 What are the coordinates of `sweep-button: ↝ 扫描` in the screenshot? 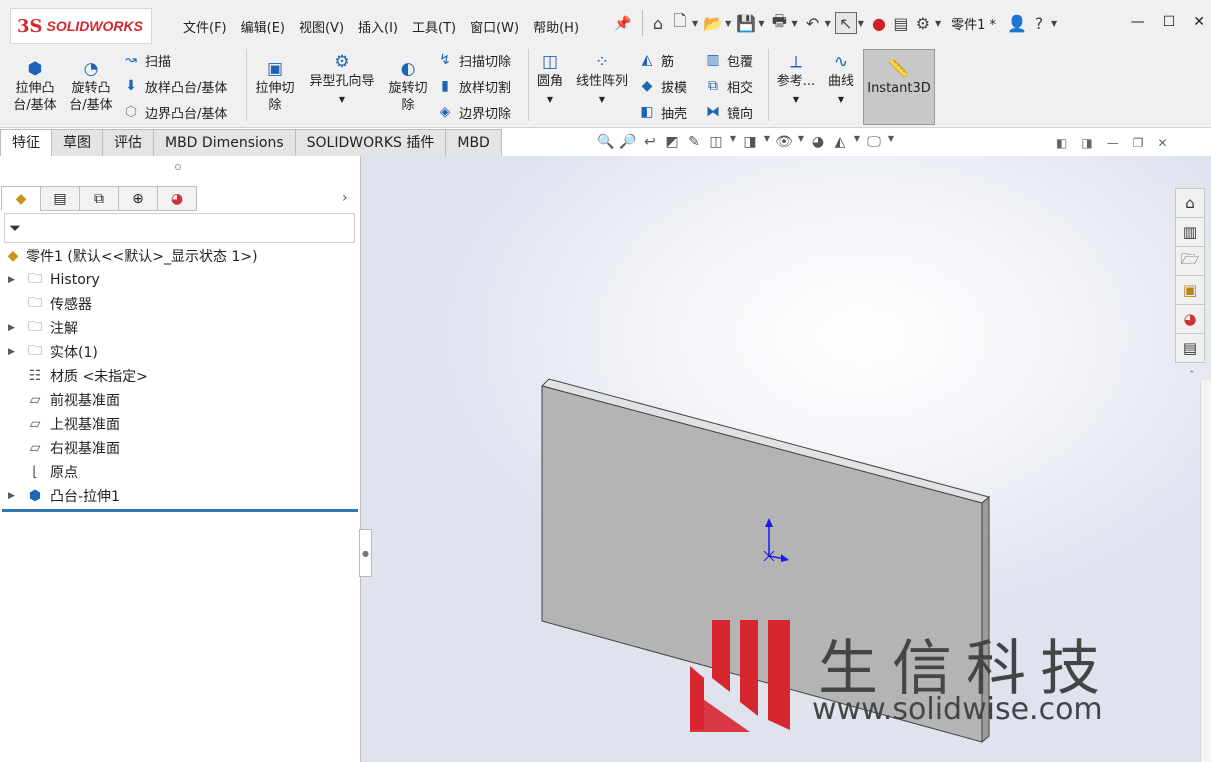 It's located at (146, 60).